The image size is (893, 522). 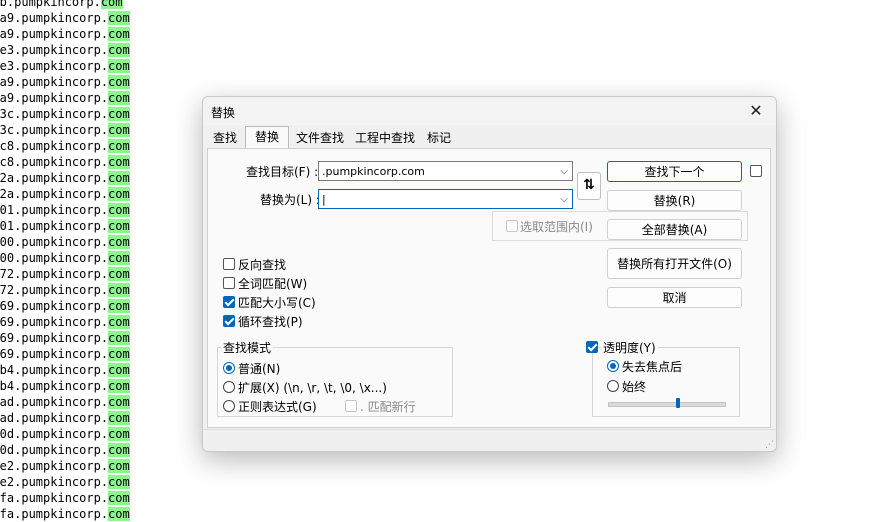 I want to click on find-what-label: 查找目标(F) :, so click(x=282, y=172).